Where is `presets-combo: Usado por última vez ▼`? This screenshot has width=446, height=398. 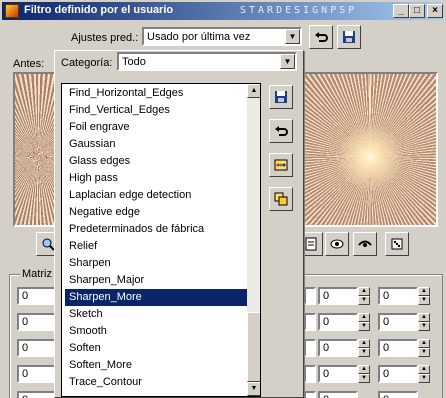 presets-combo: Usado por última vez ▼ is located at coordinates (222, 36).